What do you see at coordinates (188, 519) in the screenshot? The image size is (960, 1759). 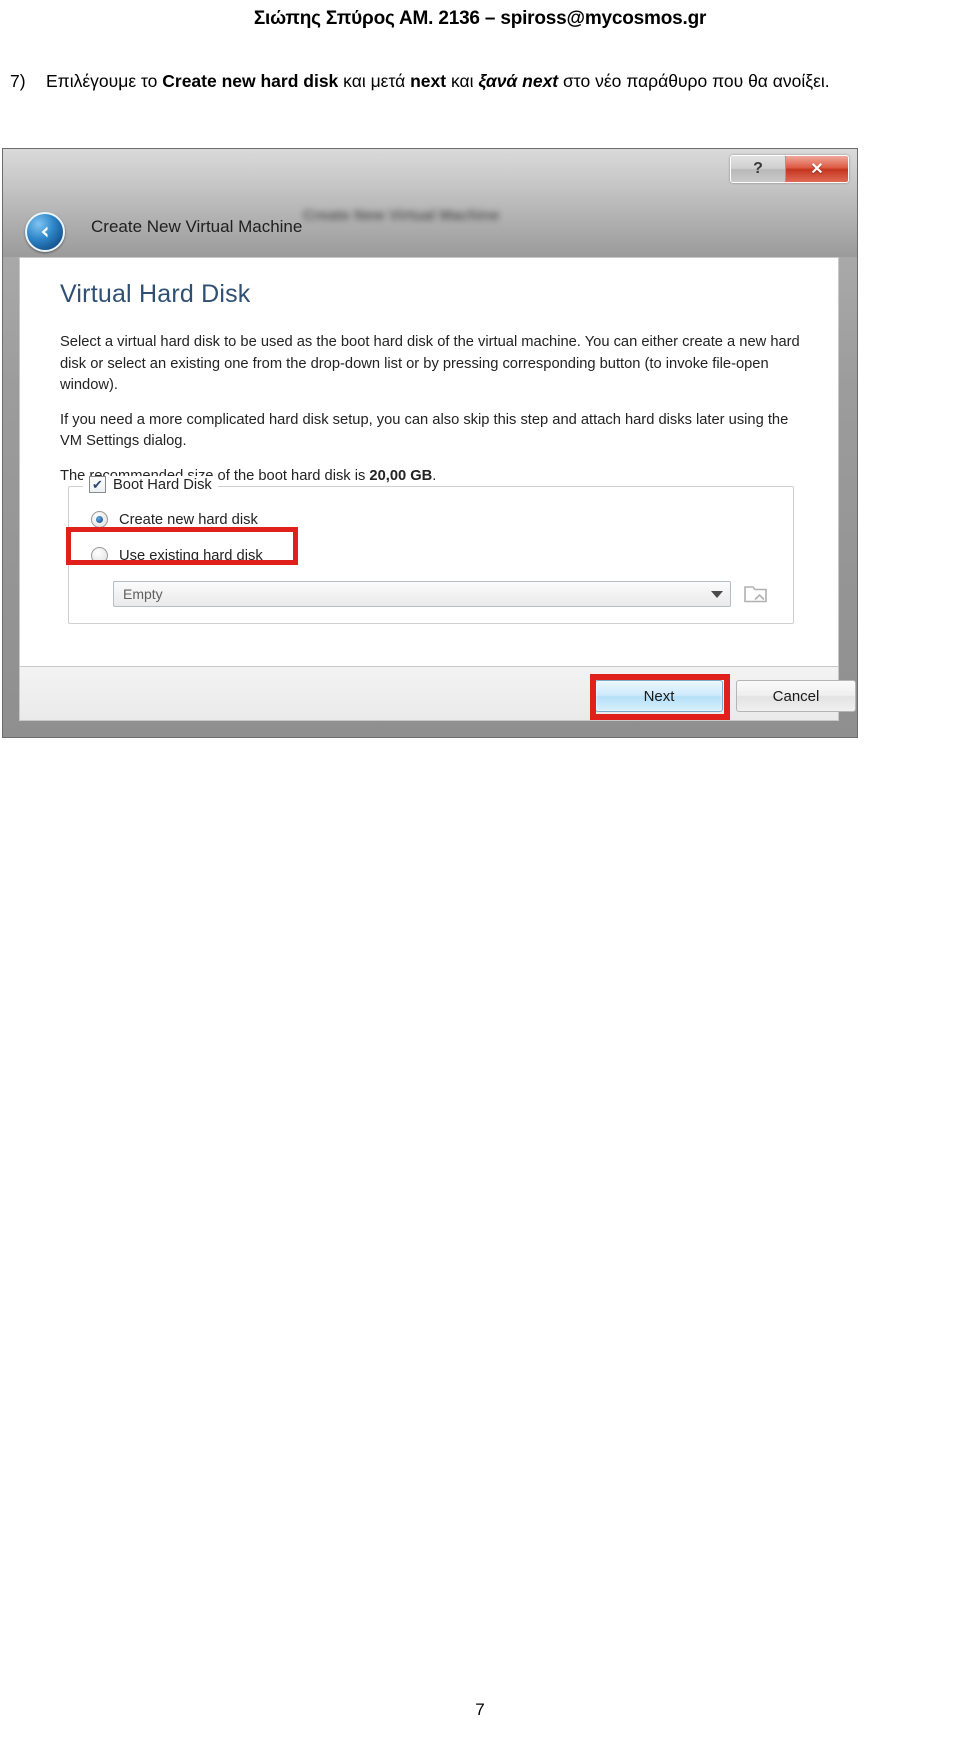 I see `radio-create-new-hard-disk-label: Create new hard disk` at bounding box center [188, 519].